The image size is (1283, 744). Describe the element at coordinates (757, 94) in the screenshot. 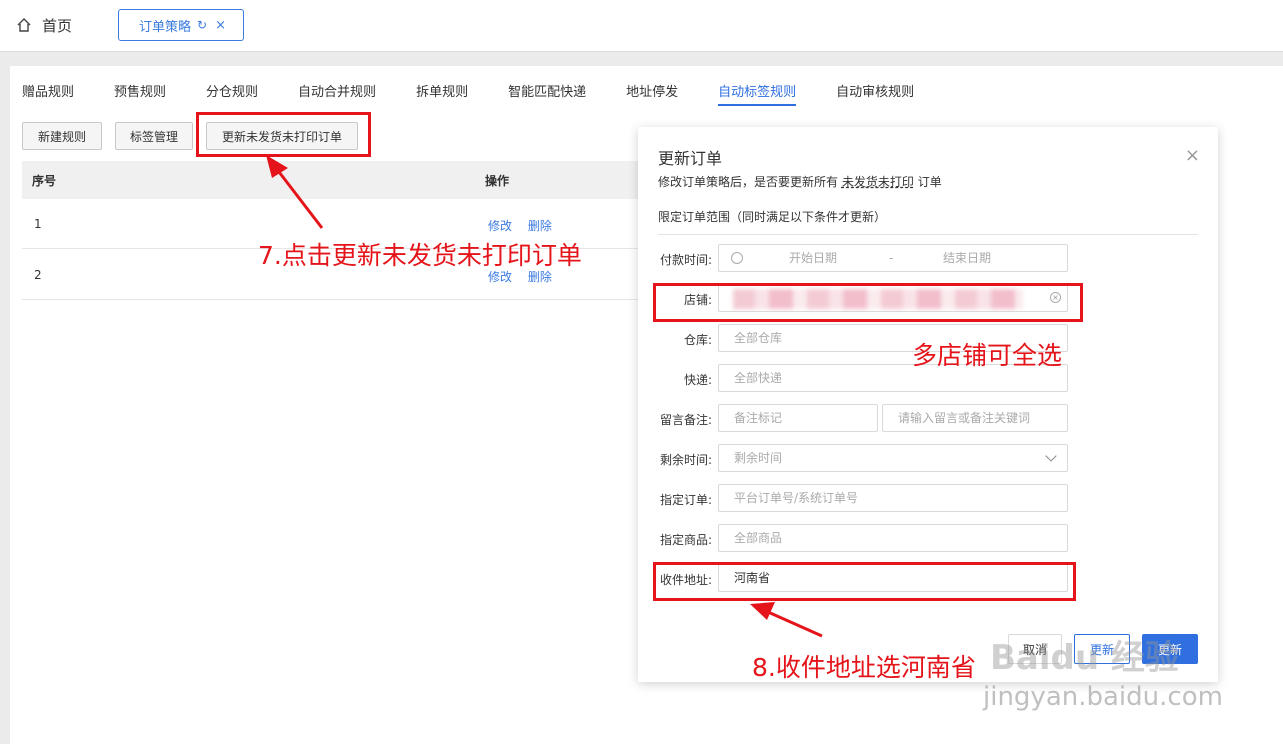

I see `tab-auto-tag-rule: 自动标签规则` at that location.